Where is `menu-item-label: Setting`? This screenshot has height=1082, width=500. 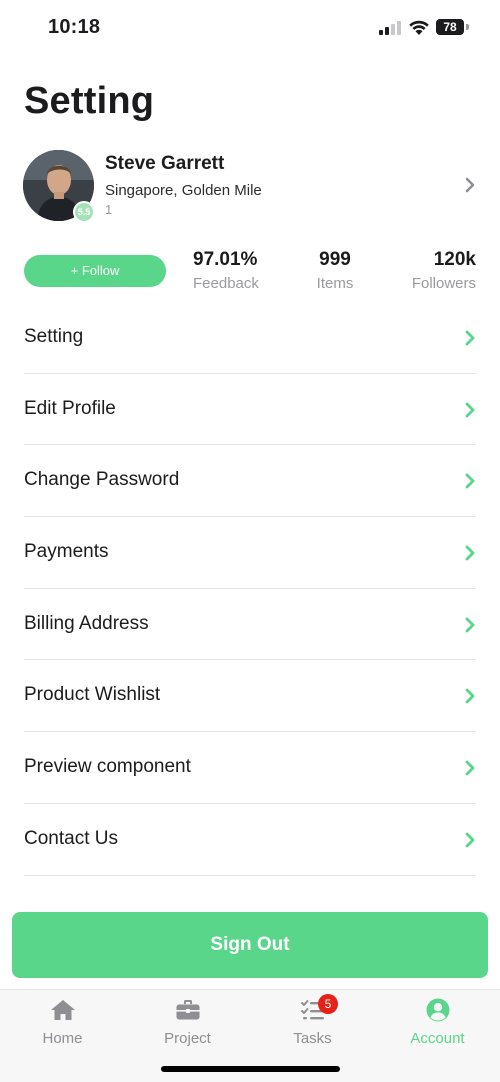
menu-item-label: Setting is located at coordinates (54, 336).